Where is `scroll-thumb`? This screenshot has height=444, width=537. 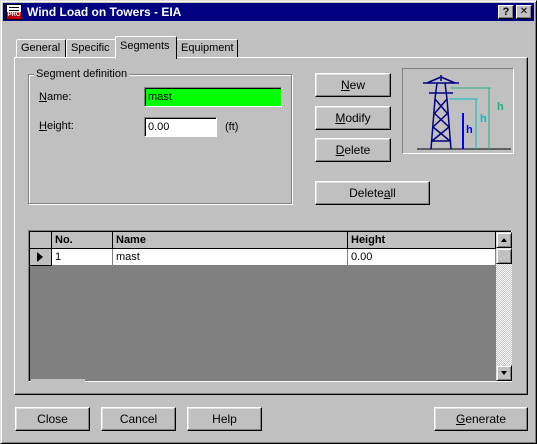 scroll-thumb is located at coordinates (504, 256).